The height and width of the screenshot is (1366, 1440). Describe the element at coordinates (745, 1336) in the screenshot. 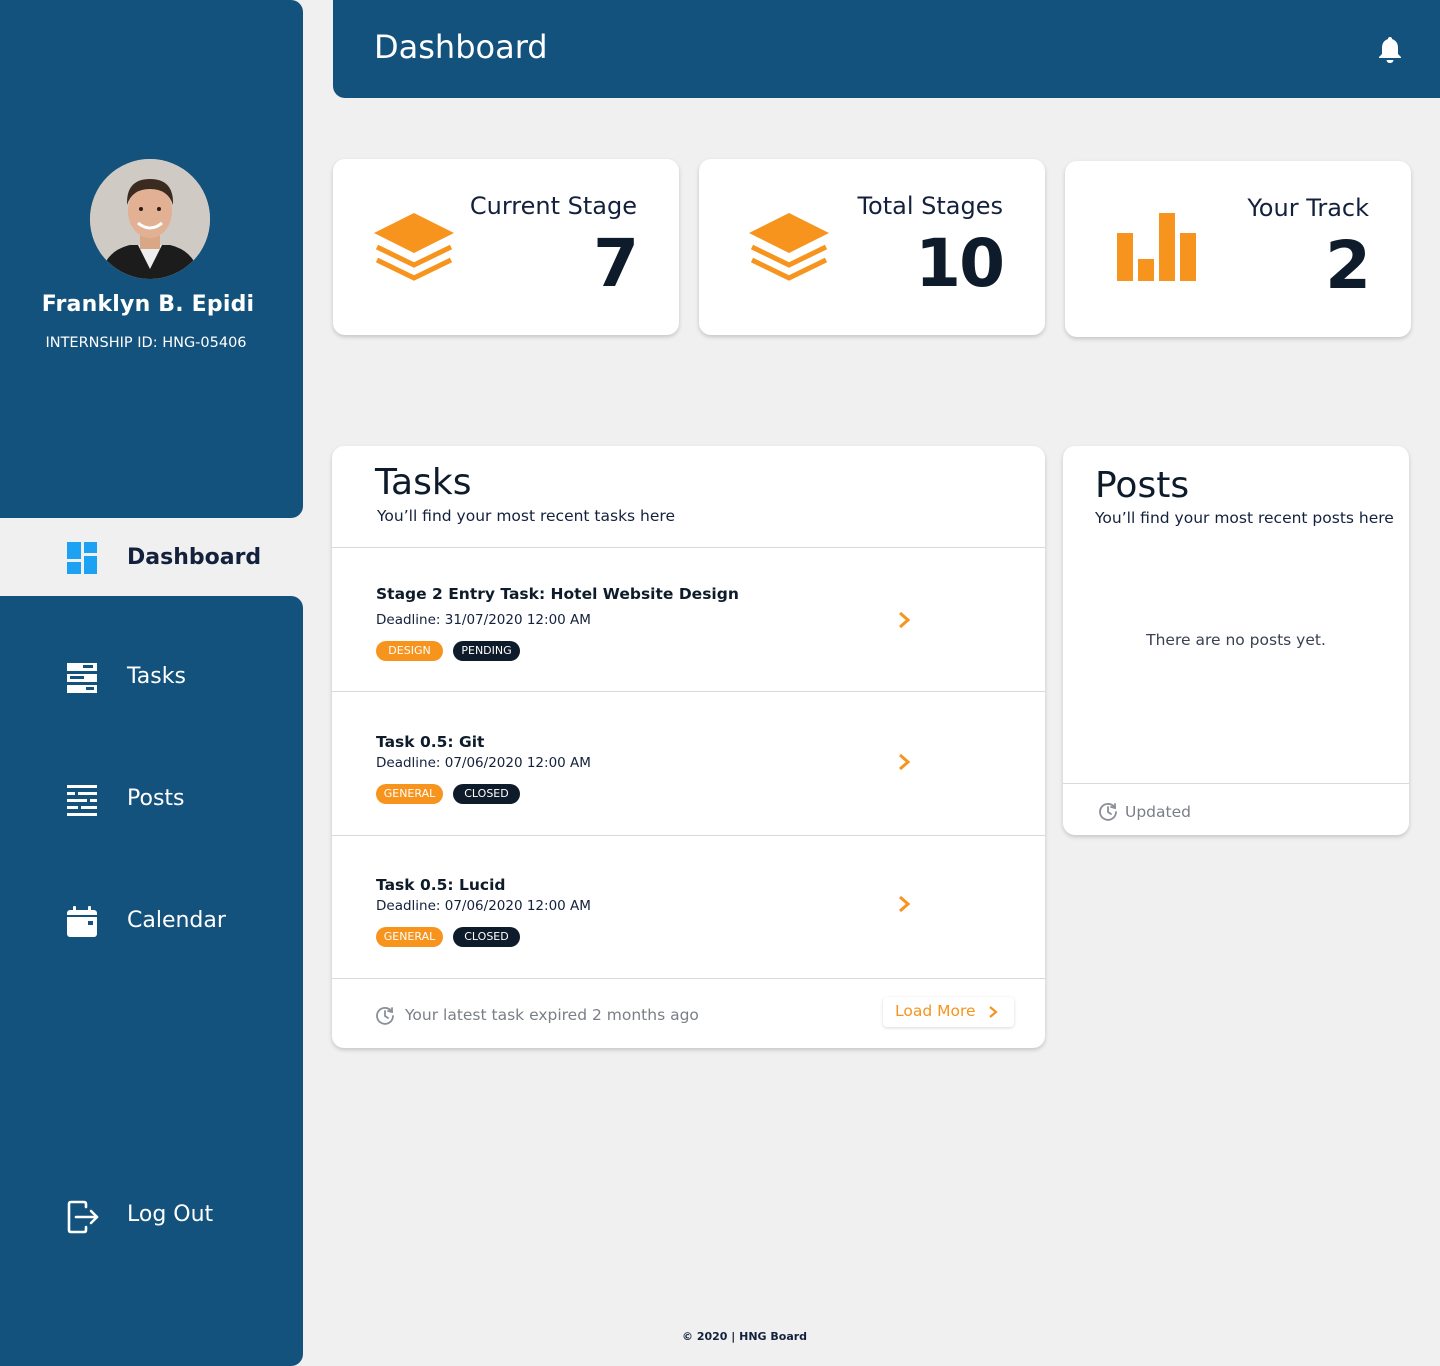

I see `copyright: © 2020 | HNG Board` at that location.